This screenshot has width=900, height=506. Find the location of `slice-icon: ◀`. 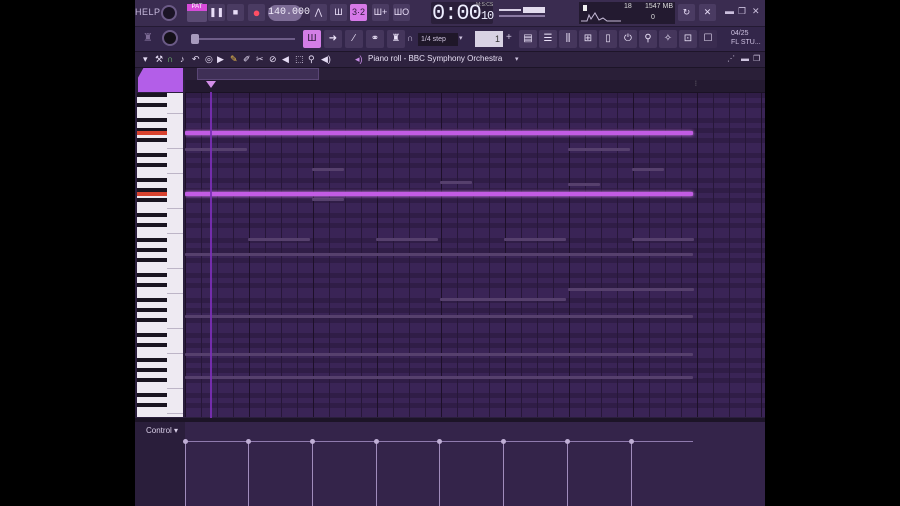

slice-icon: ◀ is located at coordinates (285, 59).